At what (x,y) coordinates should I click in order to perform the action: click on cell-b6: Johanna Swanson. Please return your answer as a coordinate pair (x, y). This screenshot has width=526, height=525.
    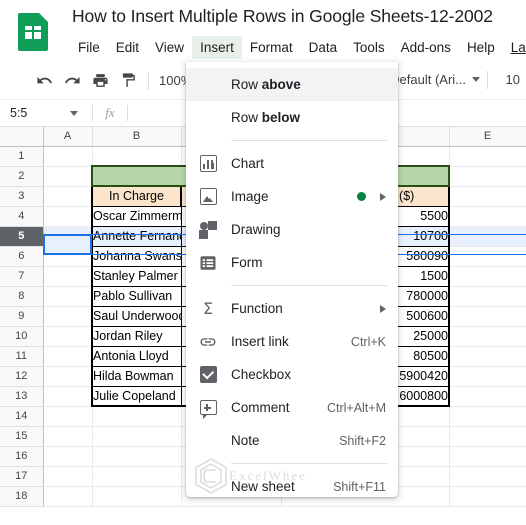
    Looking at the image, I should click on (136, 256).